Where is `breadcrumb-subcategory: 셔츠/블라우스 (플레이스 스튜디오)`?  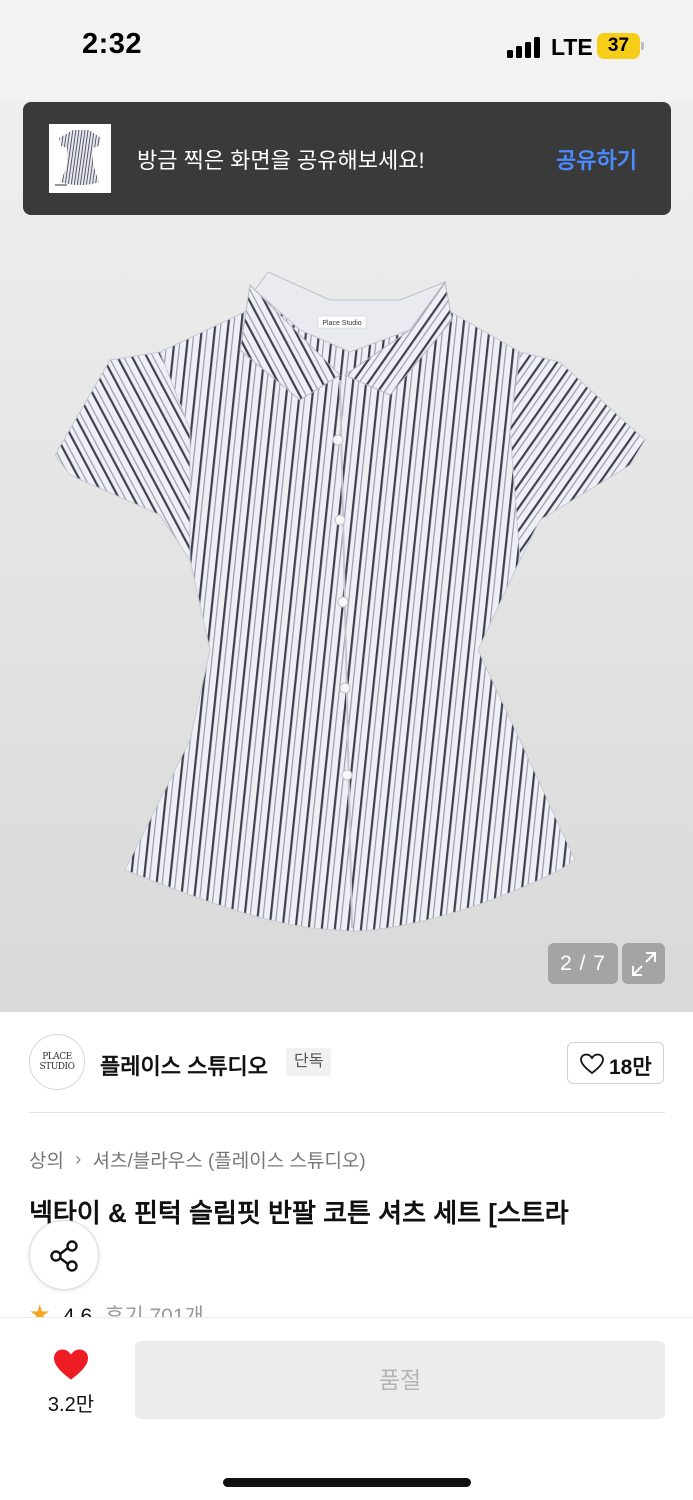
breadcrumb-subcategory: 셔츠/블라우스 (플레이스 스튜디오) is located at coordinates (229, 1159).